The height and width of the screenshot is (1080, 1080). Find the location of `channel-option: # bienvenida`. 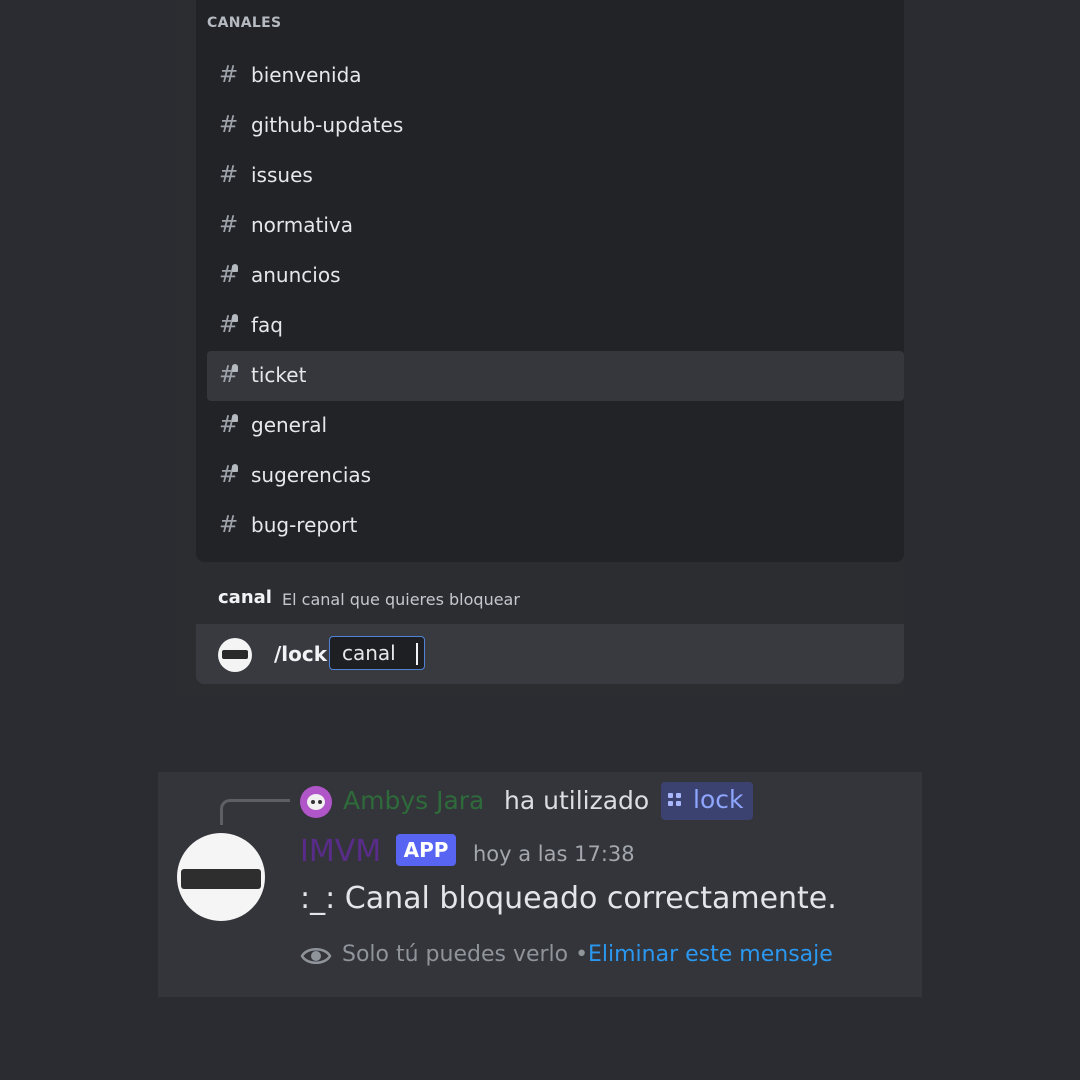

channel-option: # bienvenida is located at coordinates (555, 76).